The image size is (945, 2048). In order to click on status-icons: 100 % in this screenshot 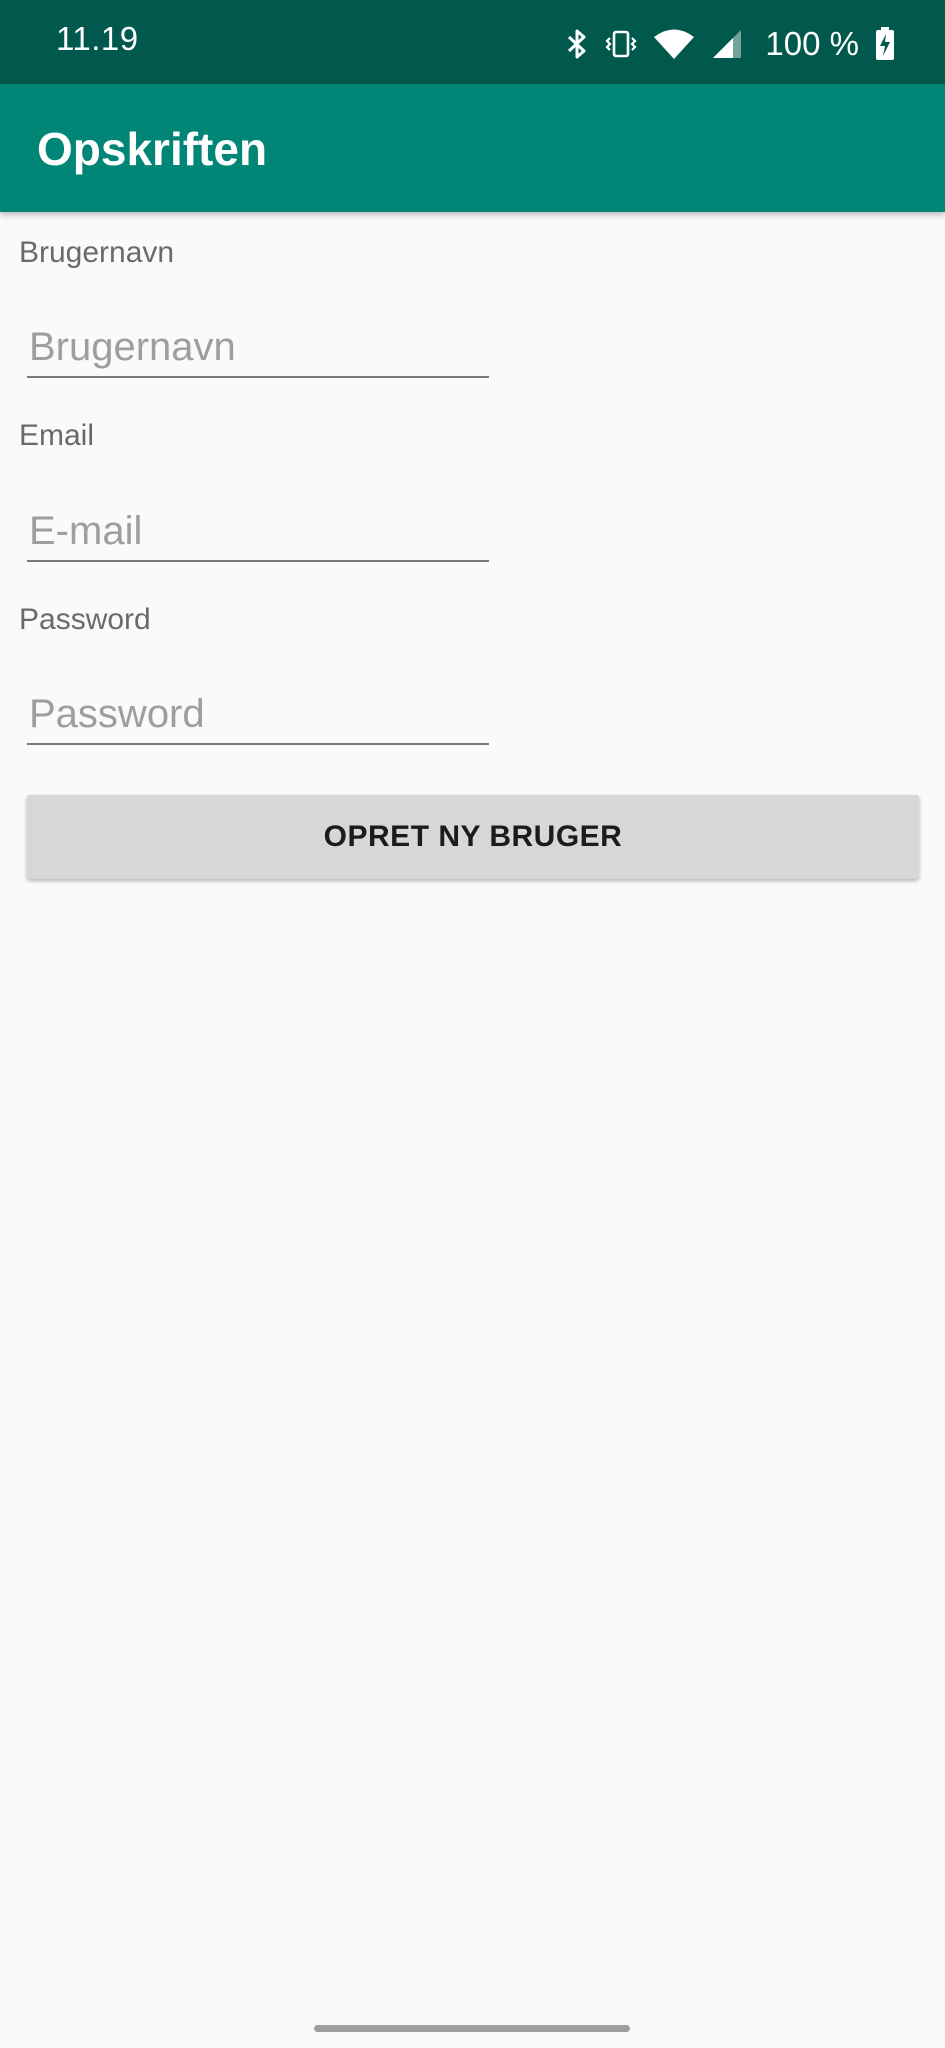, I will do `click(730, 44)`.